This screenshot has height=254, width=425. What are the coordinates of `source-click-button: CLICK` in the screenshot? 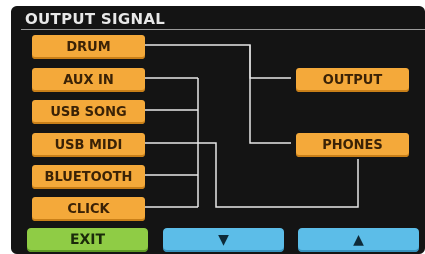 It's located at (88, 209).